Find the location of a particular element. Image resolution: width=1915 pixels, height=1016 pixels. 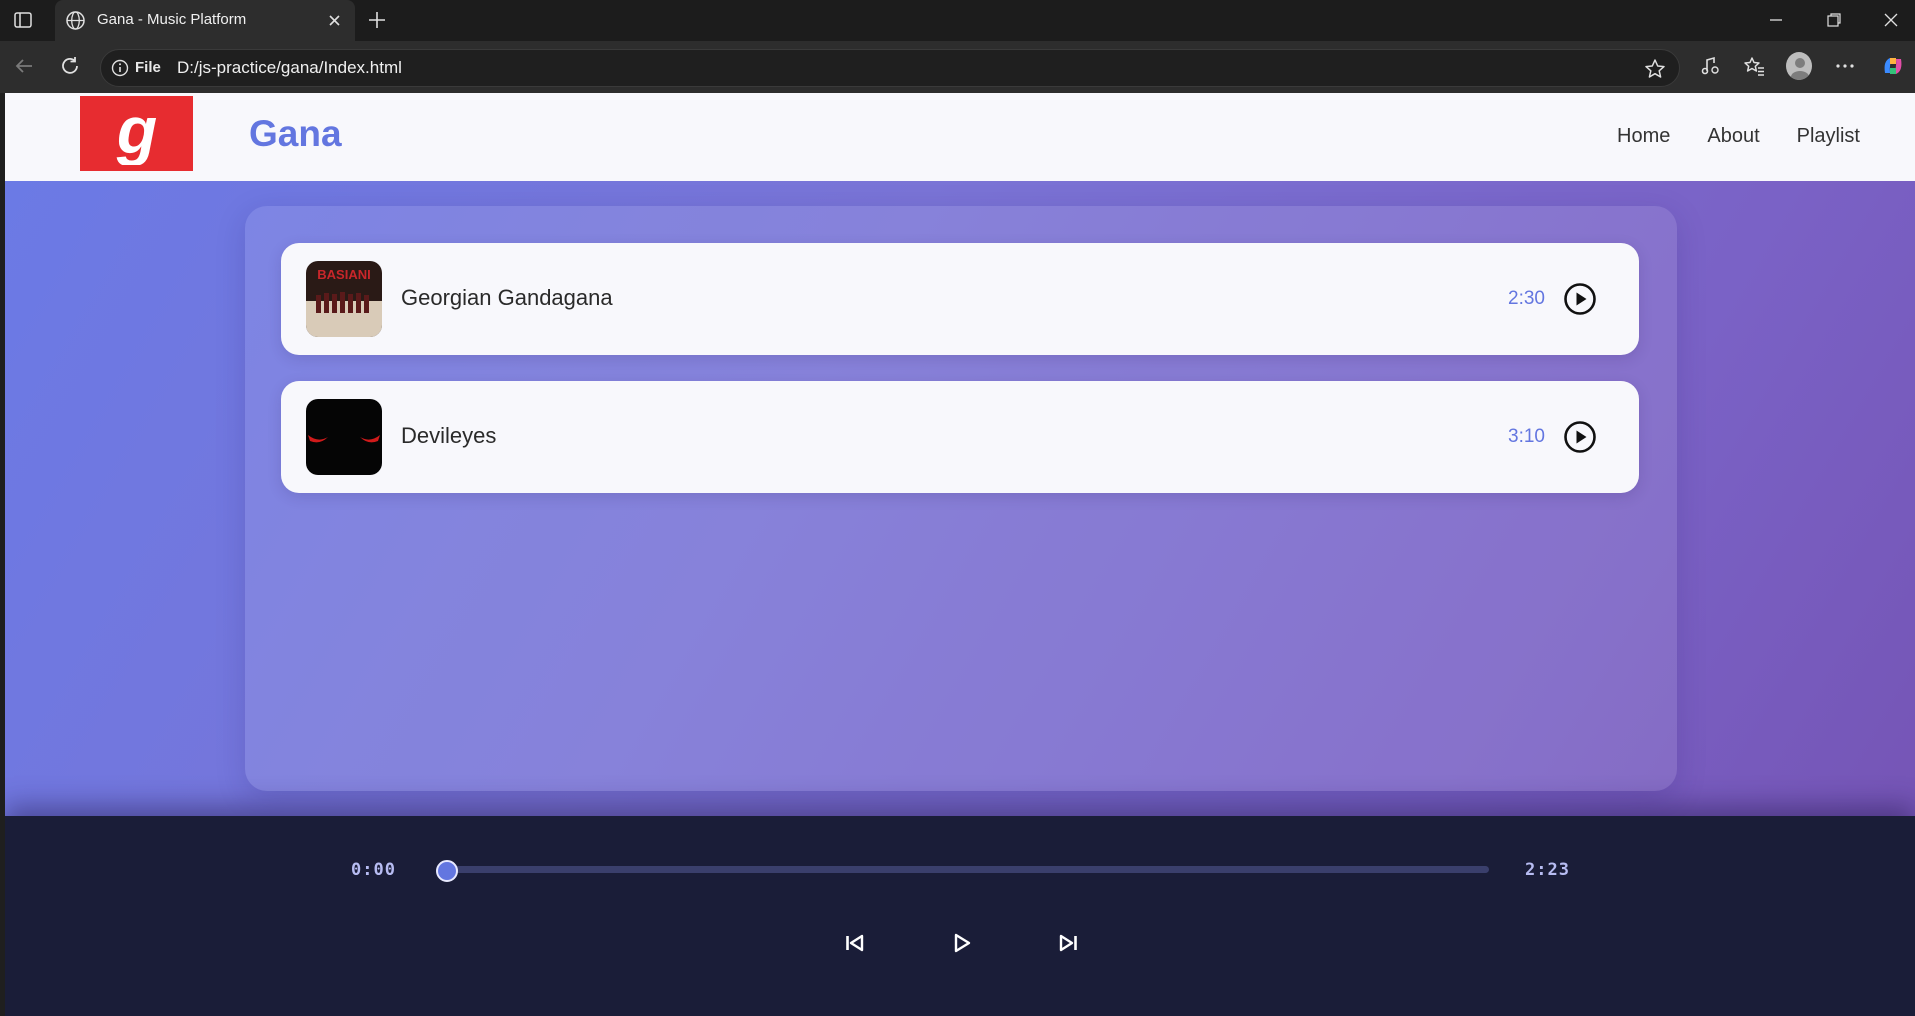

address-bar: File D:/js-practice/gana/Index.html is located at coordinates (890, 68).